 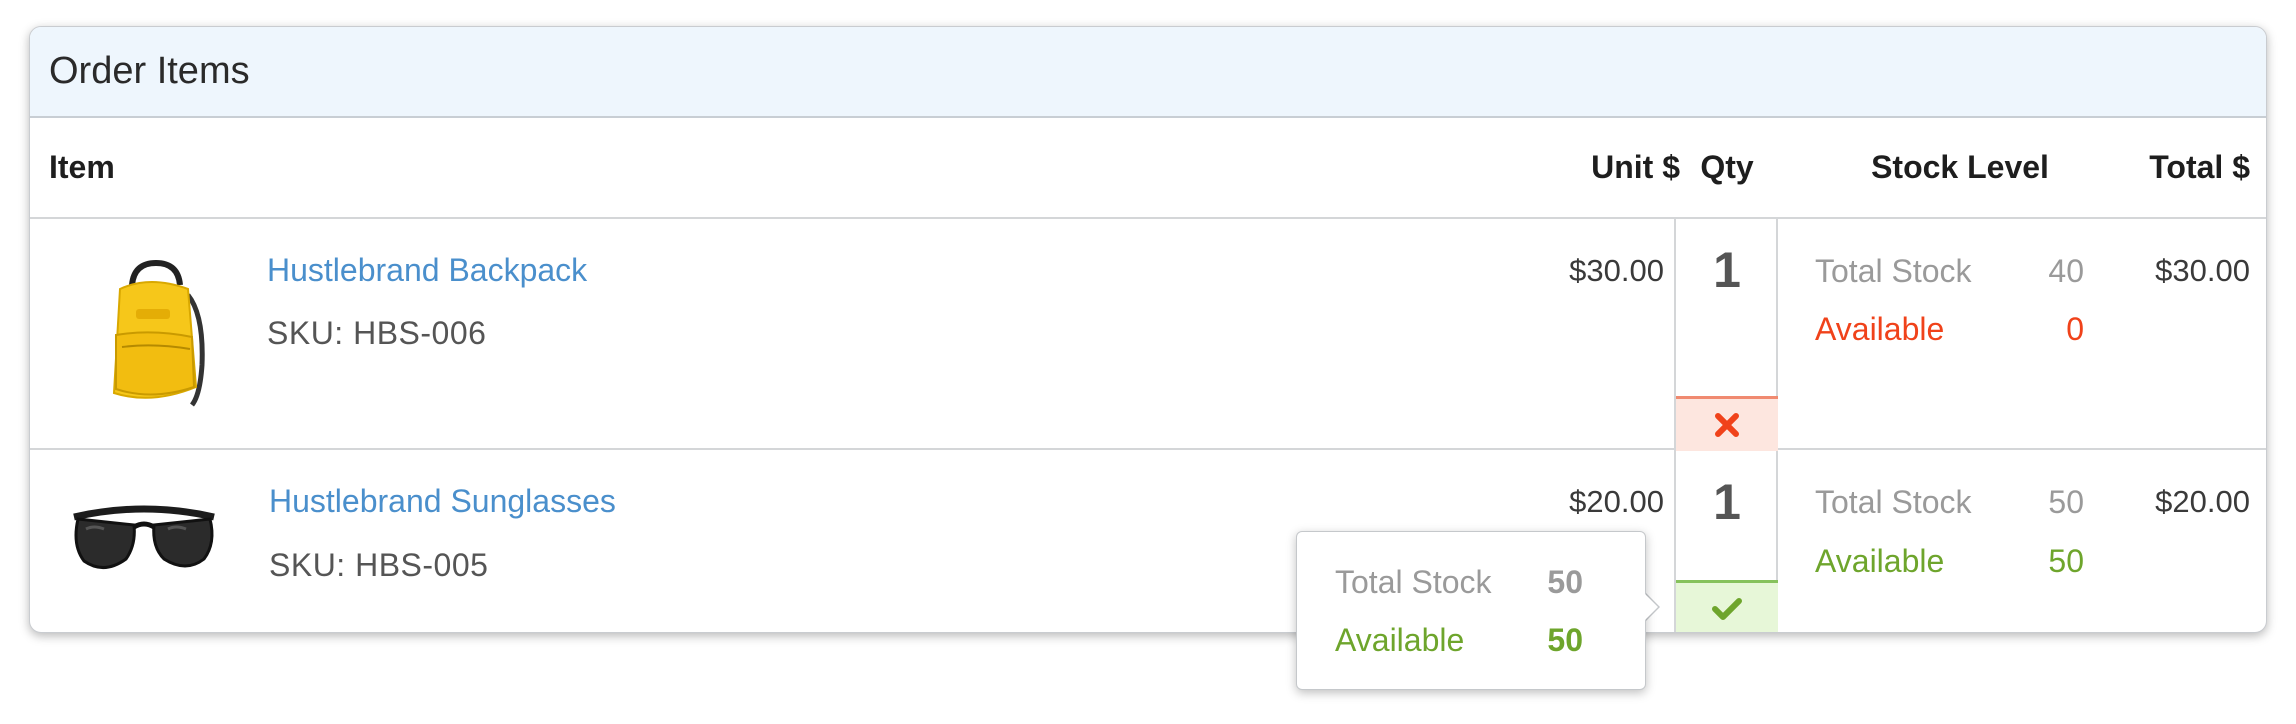 I want to click on panel-header: Order Items, so click(x=1148, y=72).